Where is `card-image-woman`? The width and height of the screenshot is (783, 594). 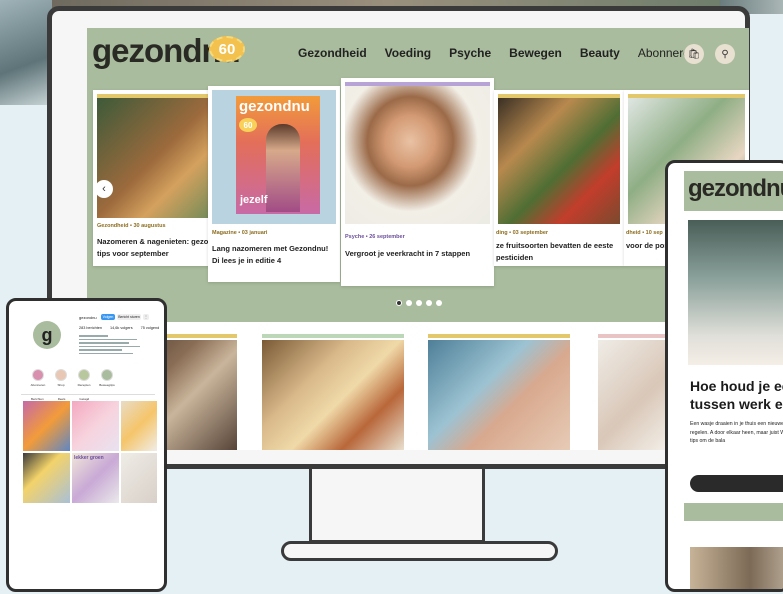 card-image-woman is located at coordinates (417, 155).